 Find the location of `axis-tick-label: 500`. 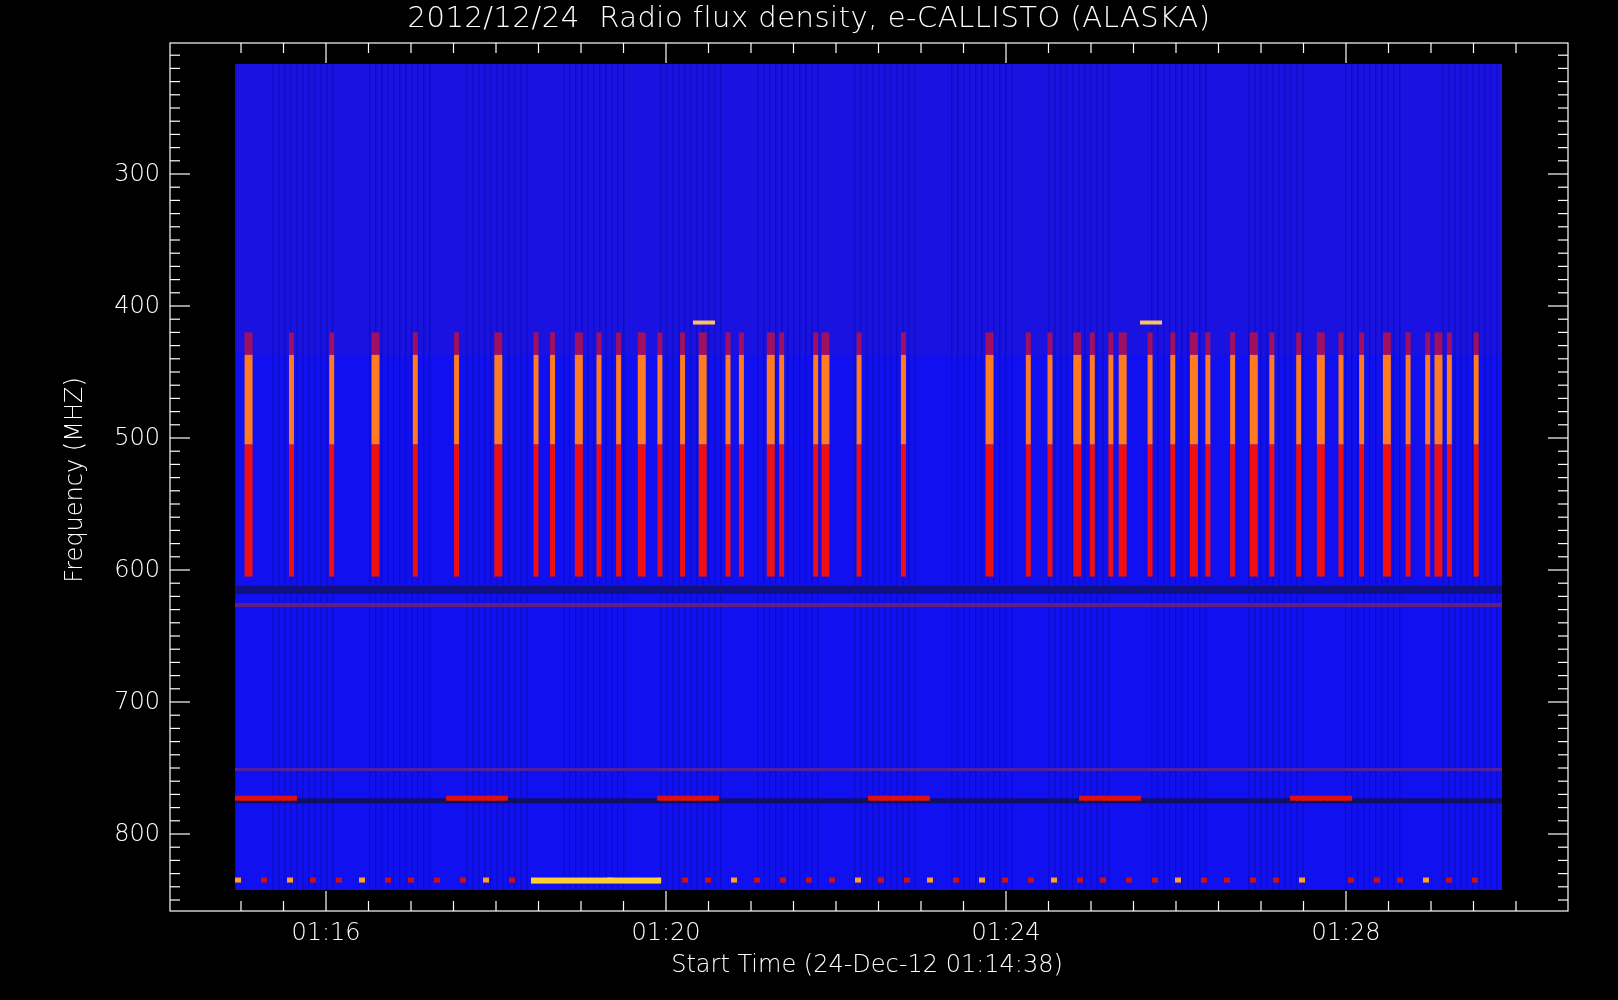

axis-tick-label: 500 is located at coordinates (136, 437).